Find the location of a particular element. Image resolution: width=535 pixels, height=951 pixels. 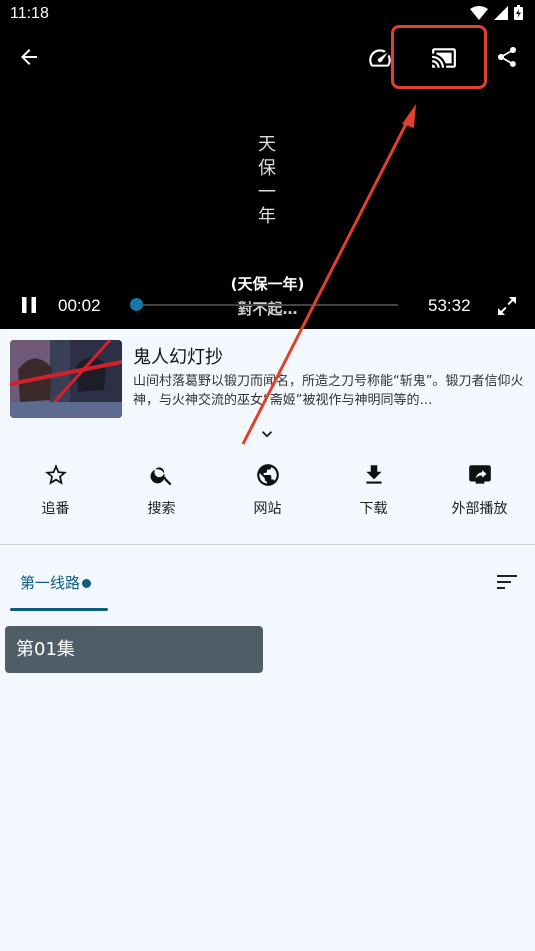

back-button is located at coordinates (29, 57).